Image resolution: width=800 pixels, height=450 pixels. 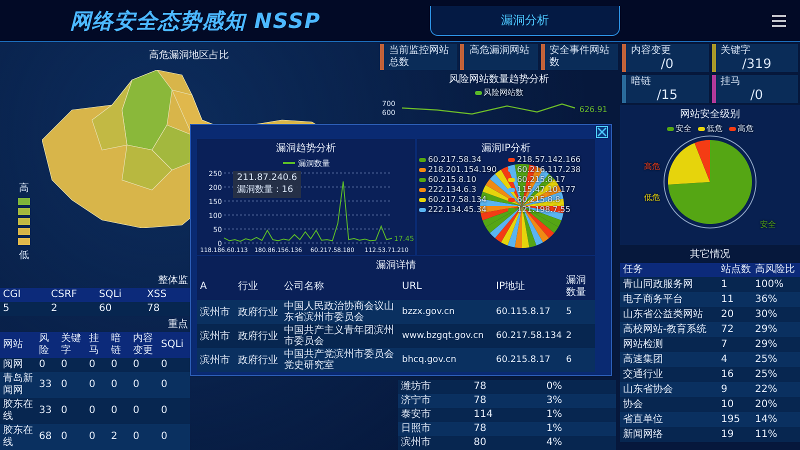 What do you see at coordinates (461, 159) in the screenshot?
I see `pie-label: 60.217.58.34` at bounding box center [461, 159].